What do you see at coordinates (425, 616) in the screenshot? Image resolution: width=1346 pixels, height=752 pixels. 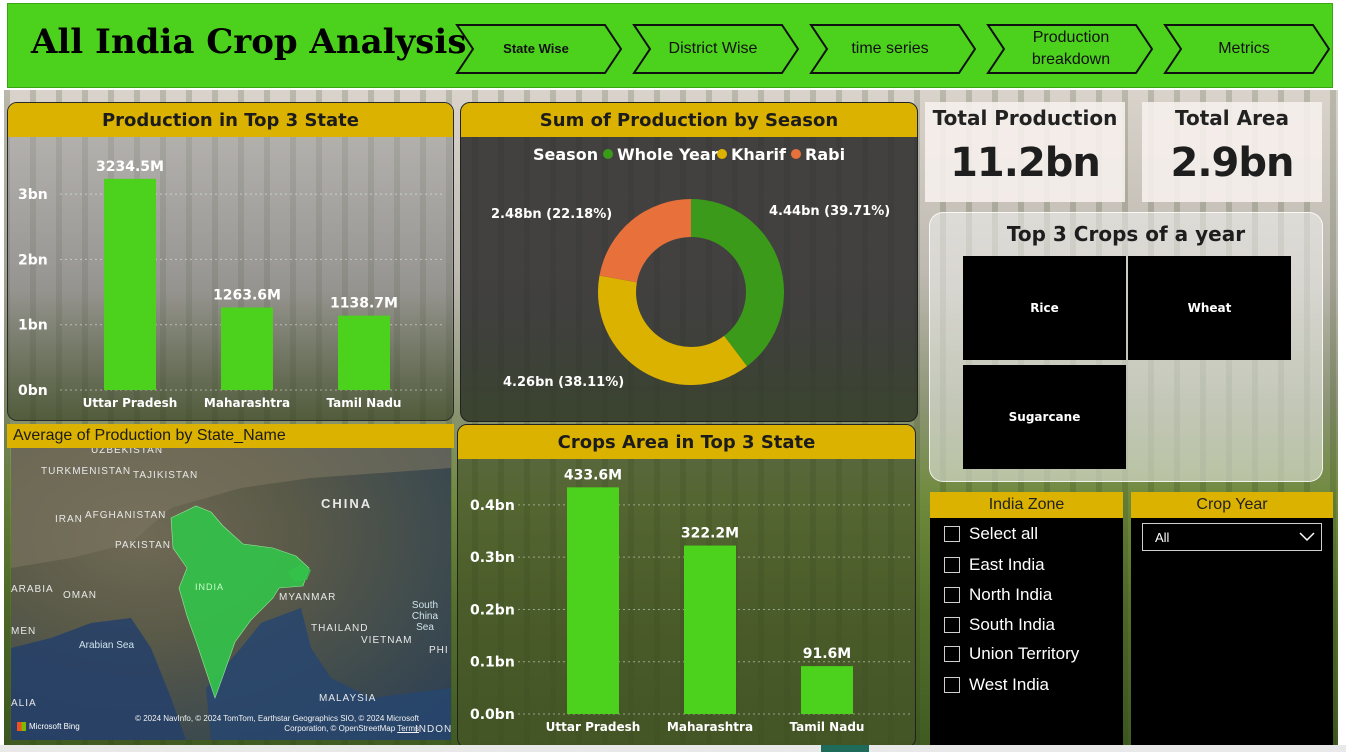 I see `map-label: South China Sea` at bounding box center [425, 616].